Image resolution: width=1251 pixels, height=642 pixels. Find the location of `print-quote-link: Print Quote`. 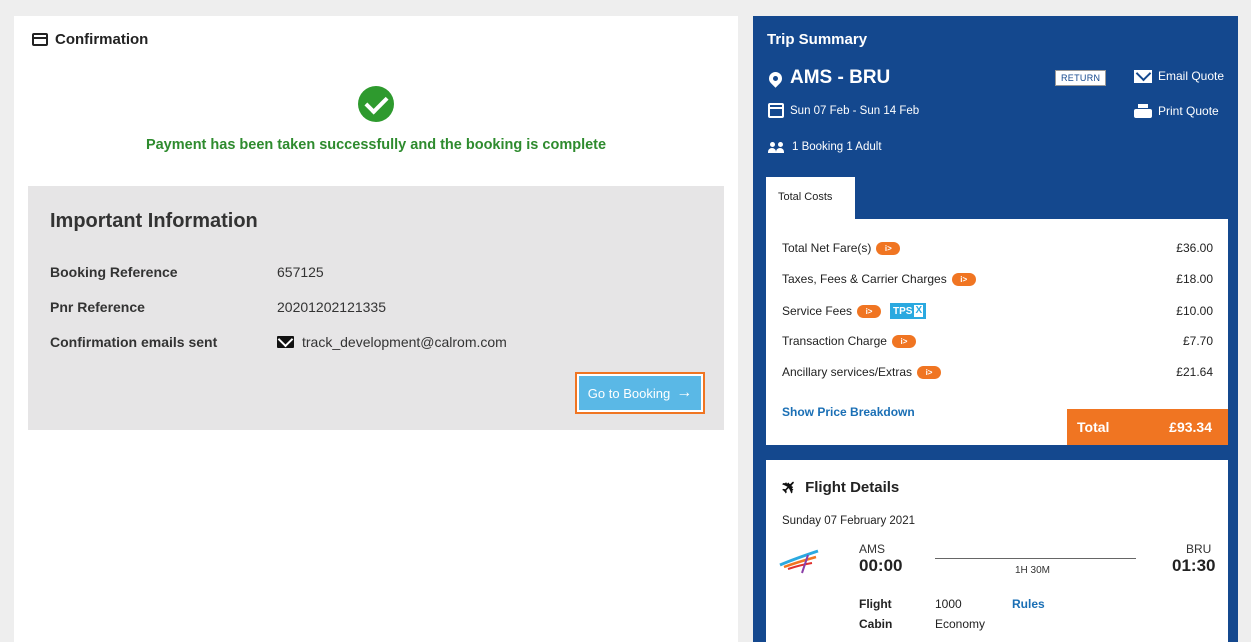

print-quote-link: Print Quote is located at coordinates (1176, 111).